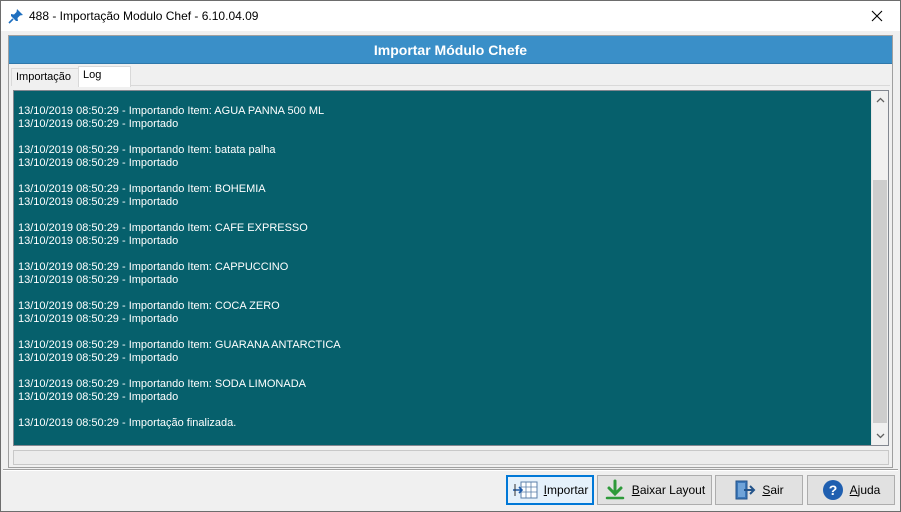 This screenshot has height=512, width=901. I want to click on baixar-layout-label: Baixar Layout, so click(668, 490).